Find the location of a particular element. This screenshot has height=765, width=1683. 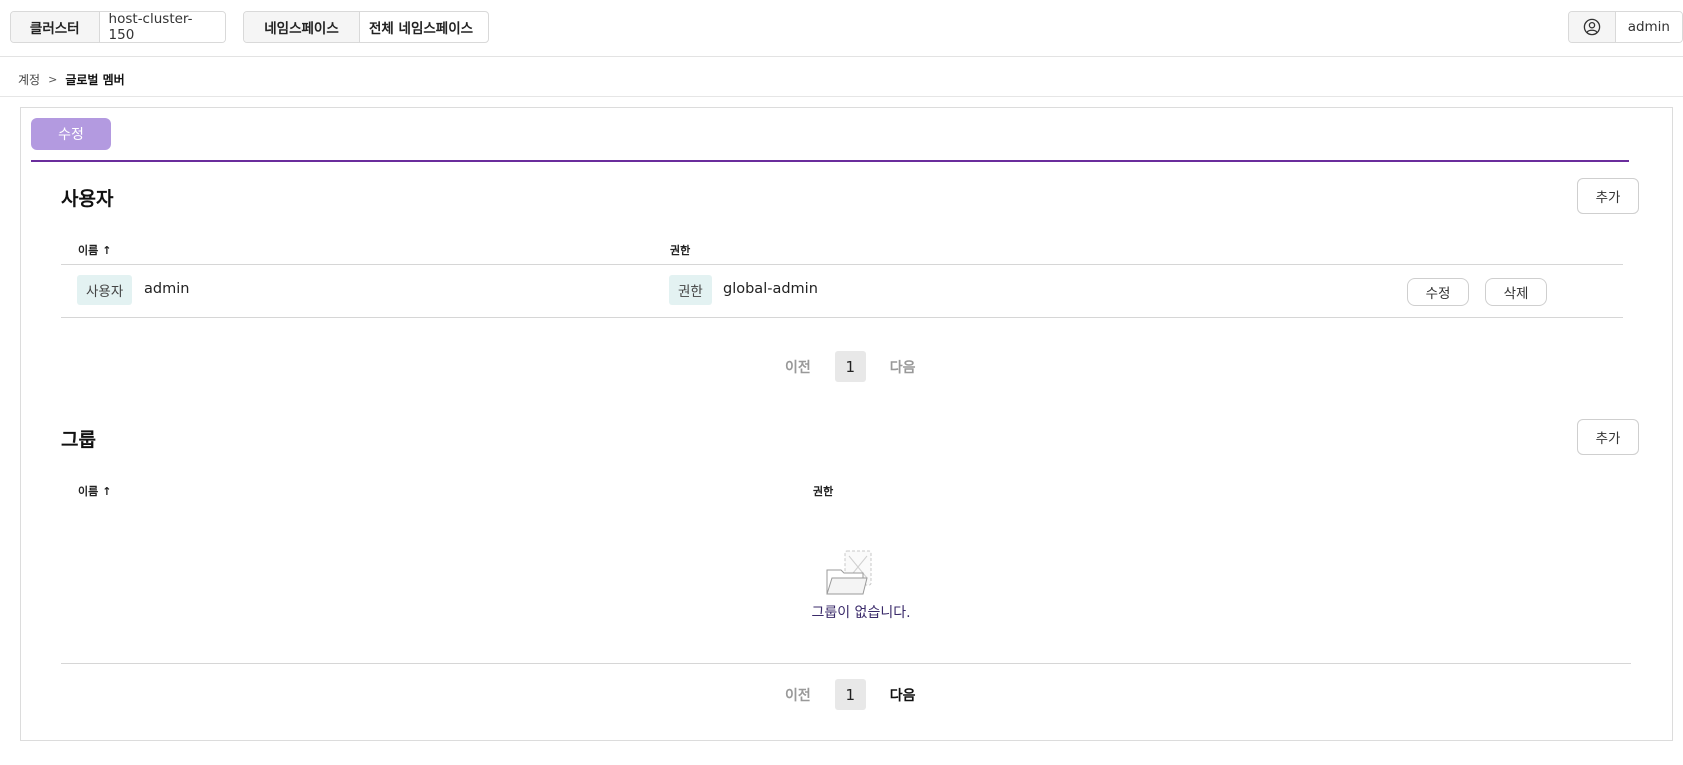

add-user-button: 추가 is located at coordinates (1608, 196).